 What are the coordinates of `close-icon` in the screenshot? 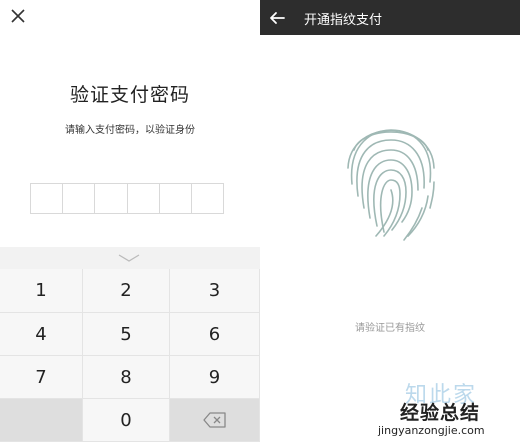 It's located at (18, 16).